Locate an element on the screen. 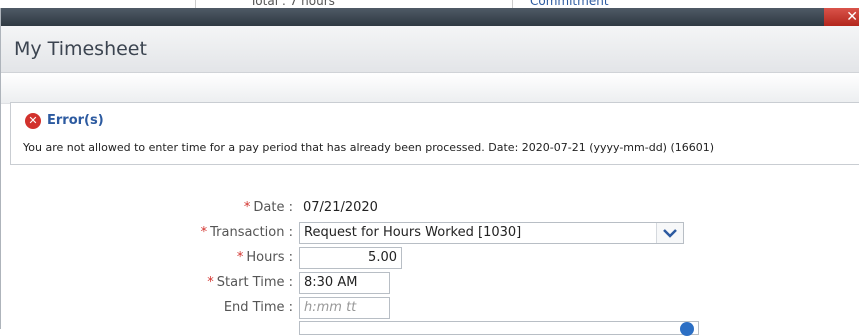 The width and height of the screenshot is (859, 336). hours-label: * Hours : is located at coordinates (265, 257).